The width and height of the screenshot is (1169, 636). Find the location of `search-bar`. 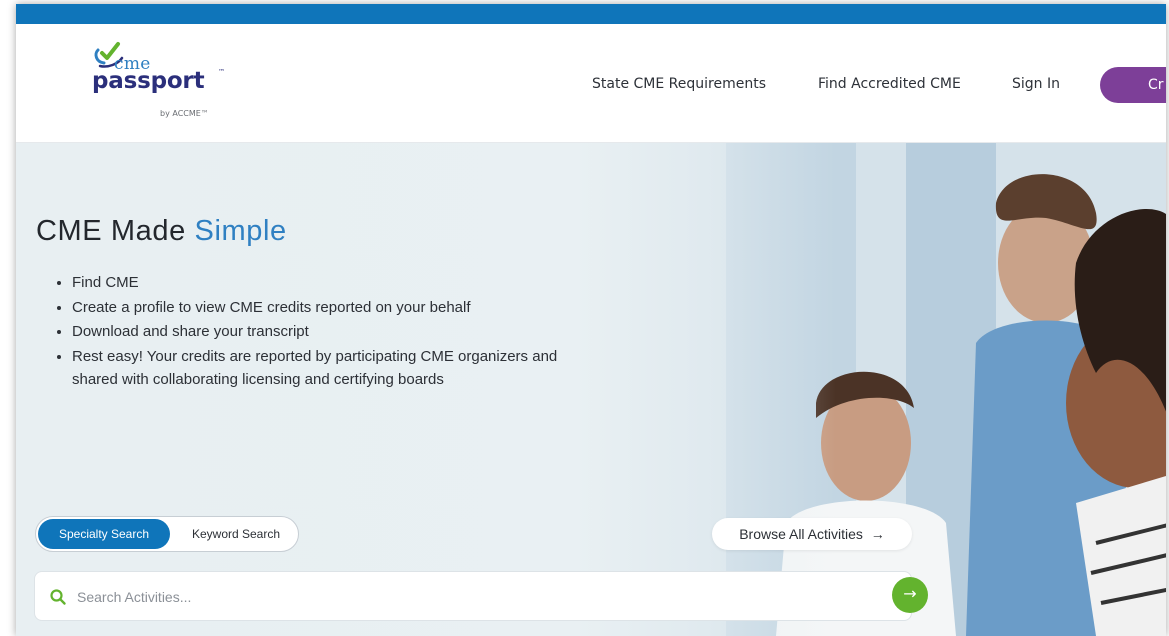

search-bar is located at coordinates (473, 596).